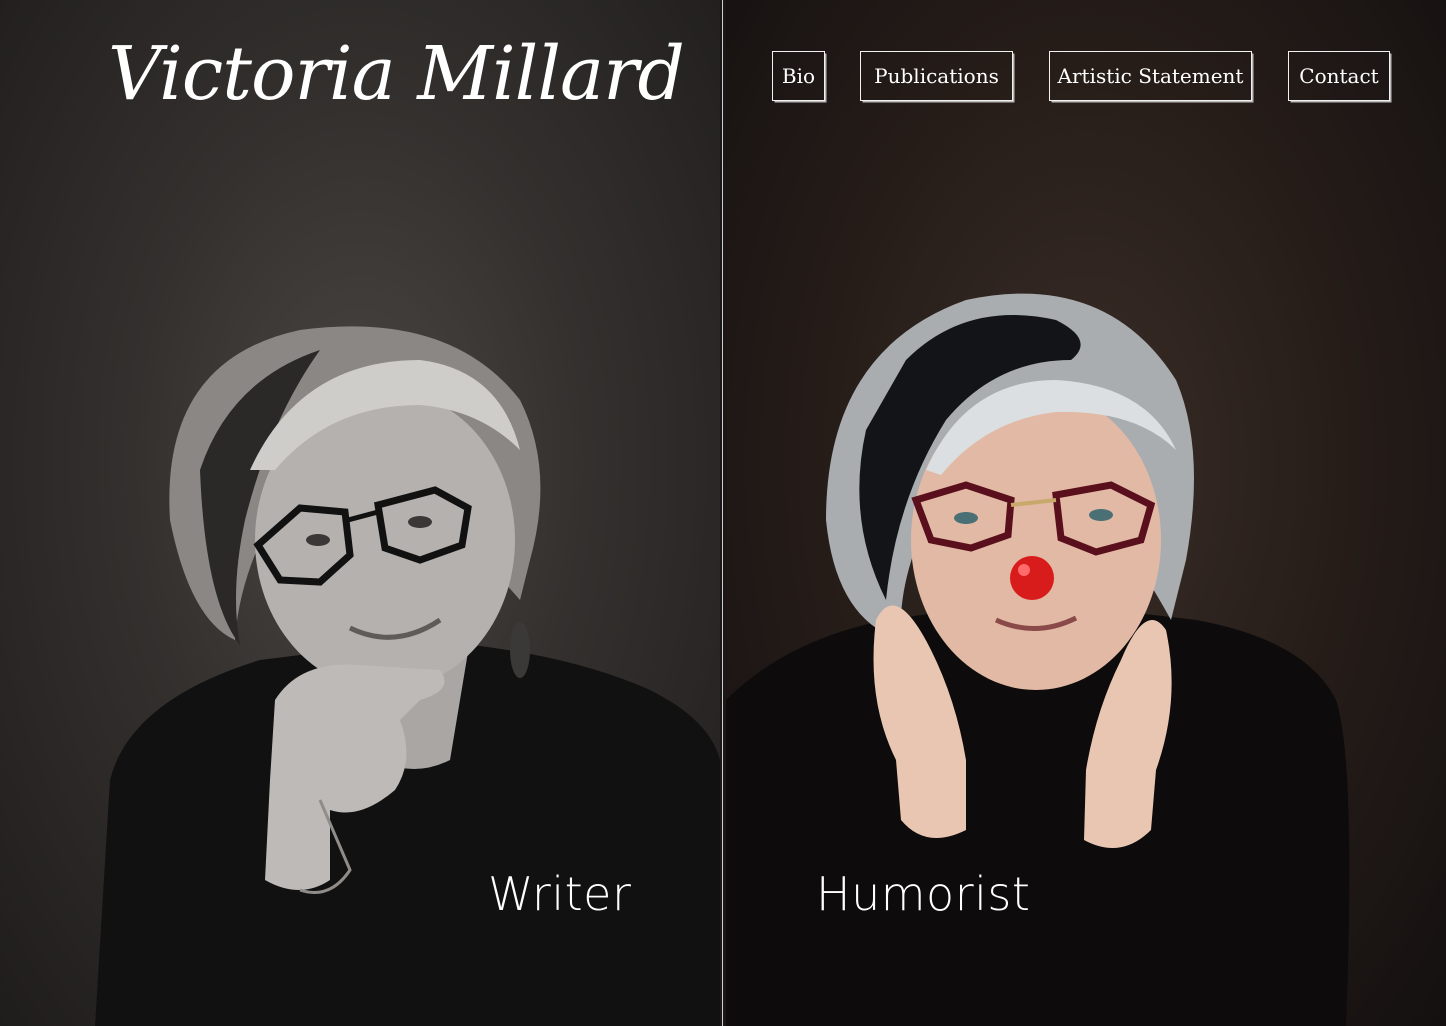 The image size is (1446, 1026). I want to click on nav-publications-button: Publications, so click(936, 76).